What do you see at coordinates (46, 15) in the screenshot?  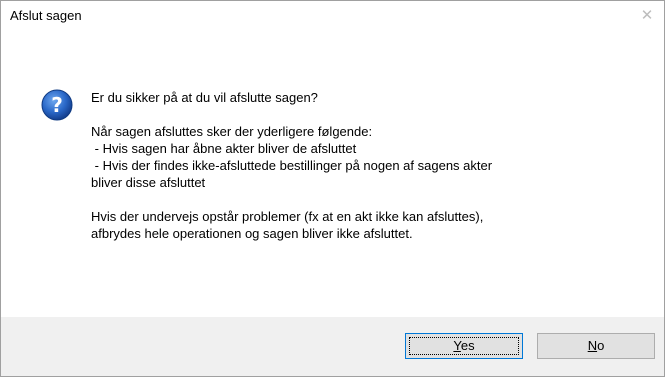 I see `window-title: Afslut sagen` at bounding box center [46, 15].